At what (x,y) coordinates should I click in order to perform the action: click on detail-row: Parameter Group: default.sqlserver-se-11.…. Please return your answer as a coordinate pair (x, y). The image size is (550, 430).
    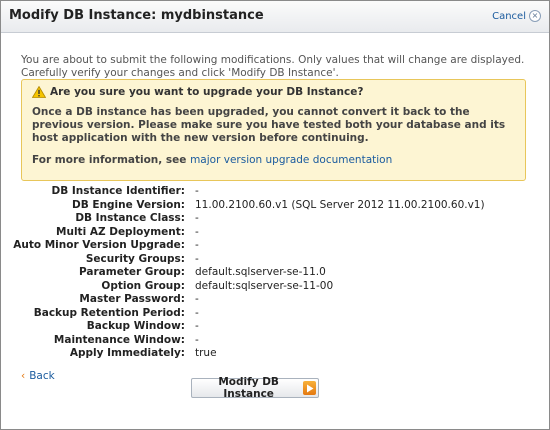
    Looking at the image, I should click on (275, 273).